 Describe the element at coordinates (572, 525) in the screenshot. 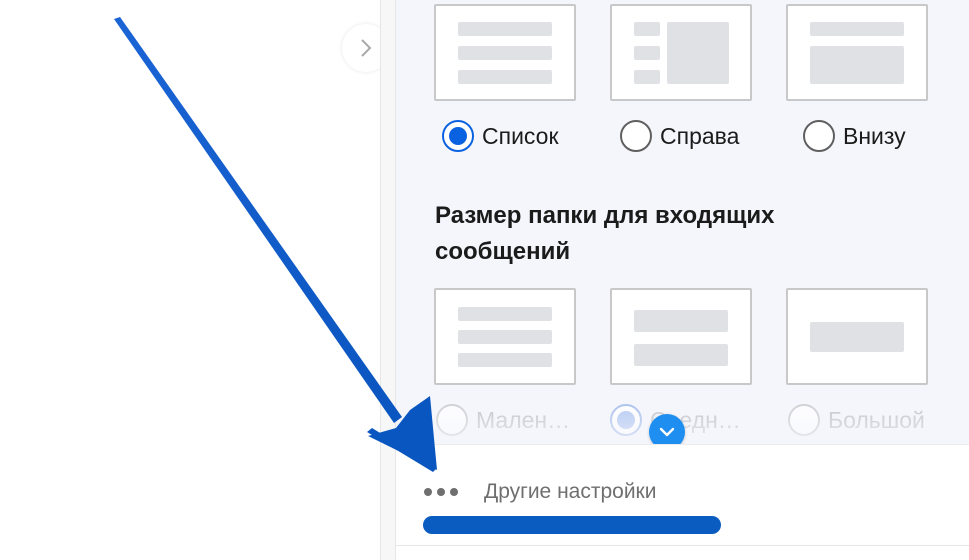

I see `annotation-underline` at that location.